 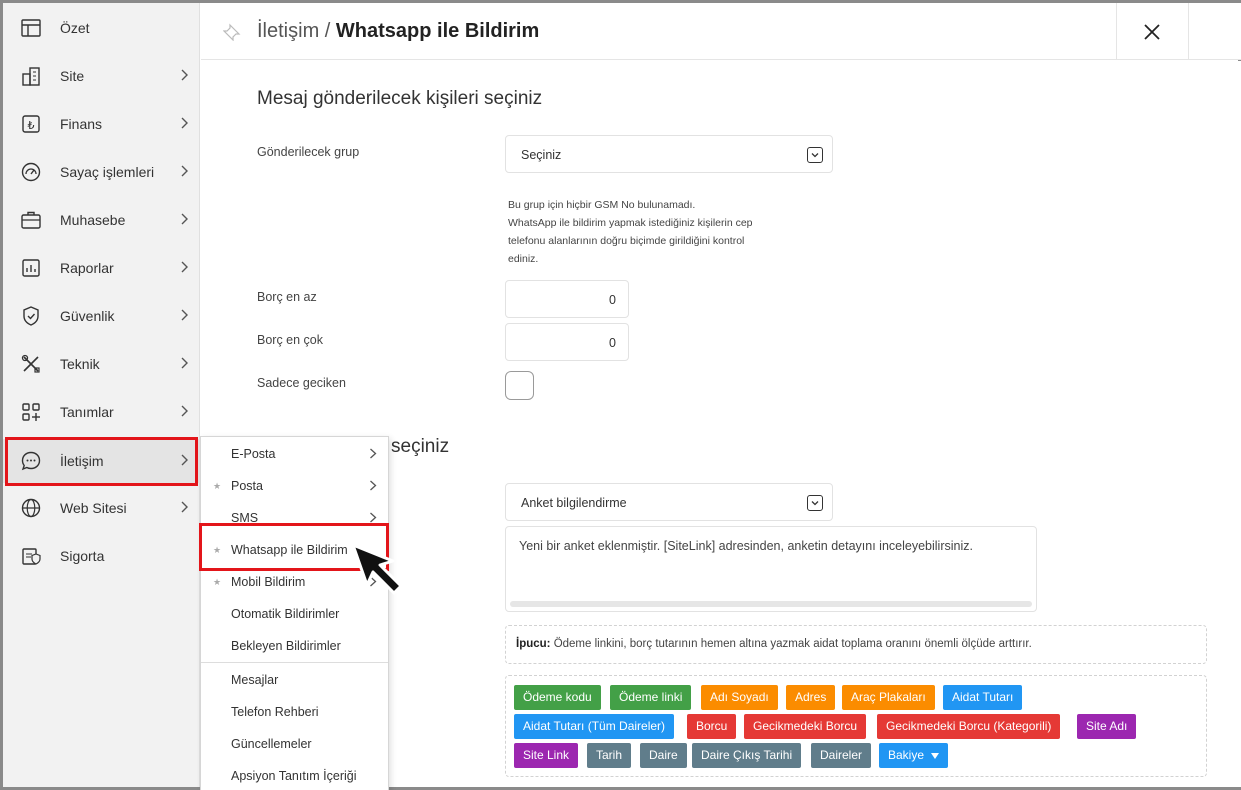 What do you see at coordinates (101, 220) in the screenshot?
I see `sidebar-item-muhasebe: Muhasebe` at bounding box center [101, 220].